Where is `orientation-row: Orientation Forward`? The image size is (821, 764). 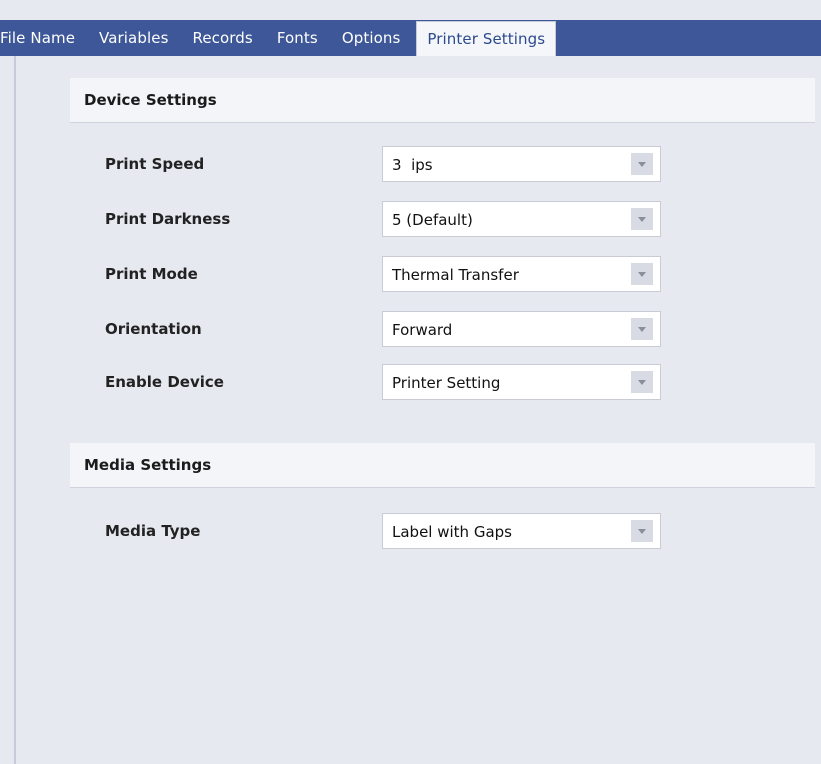
orientation-row: Orientation Forward is located at coordinates (418, 330).